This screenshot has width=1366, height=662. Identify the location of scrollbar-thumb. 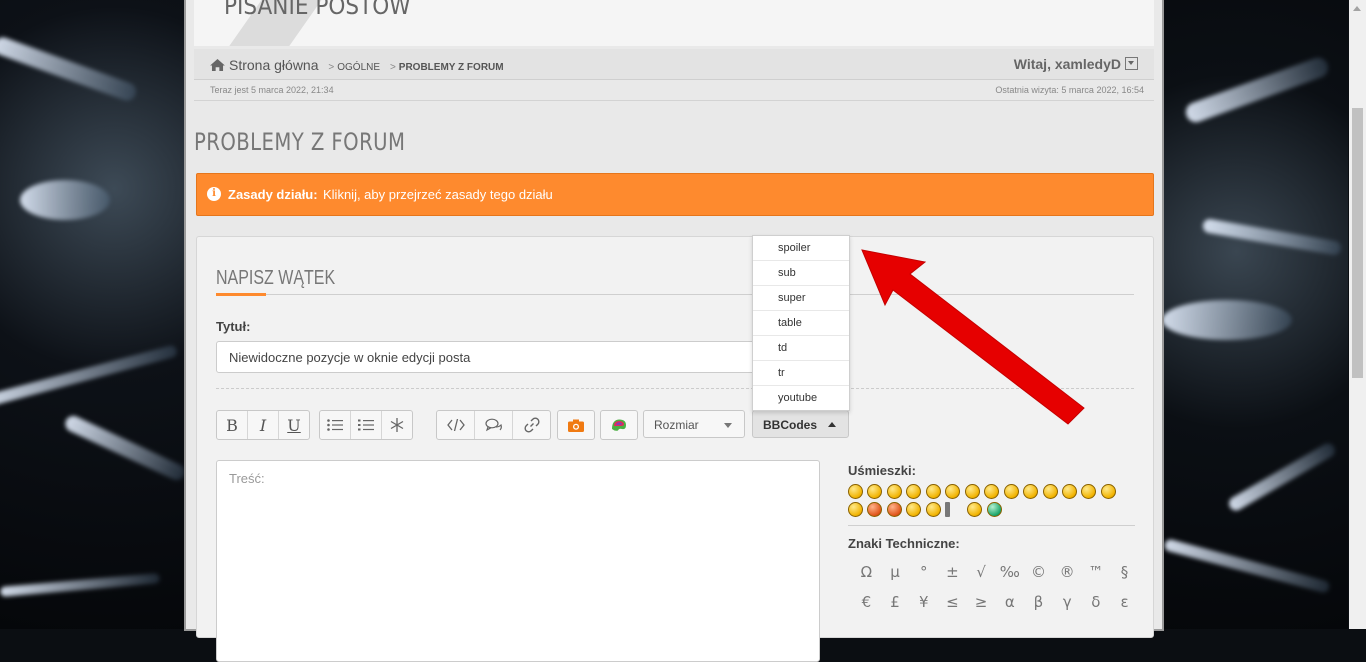
(1357, 243).